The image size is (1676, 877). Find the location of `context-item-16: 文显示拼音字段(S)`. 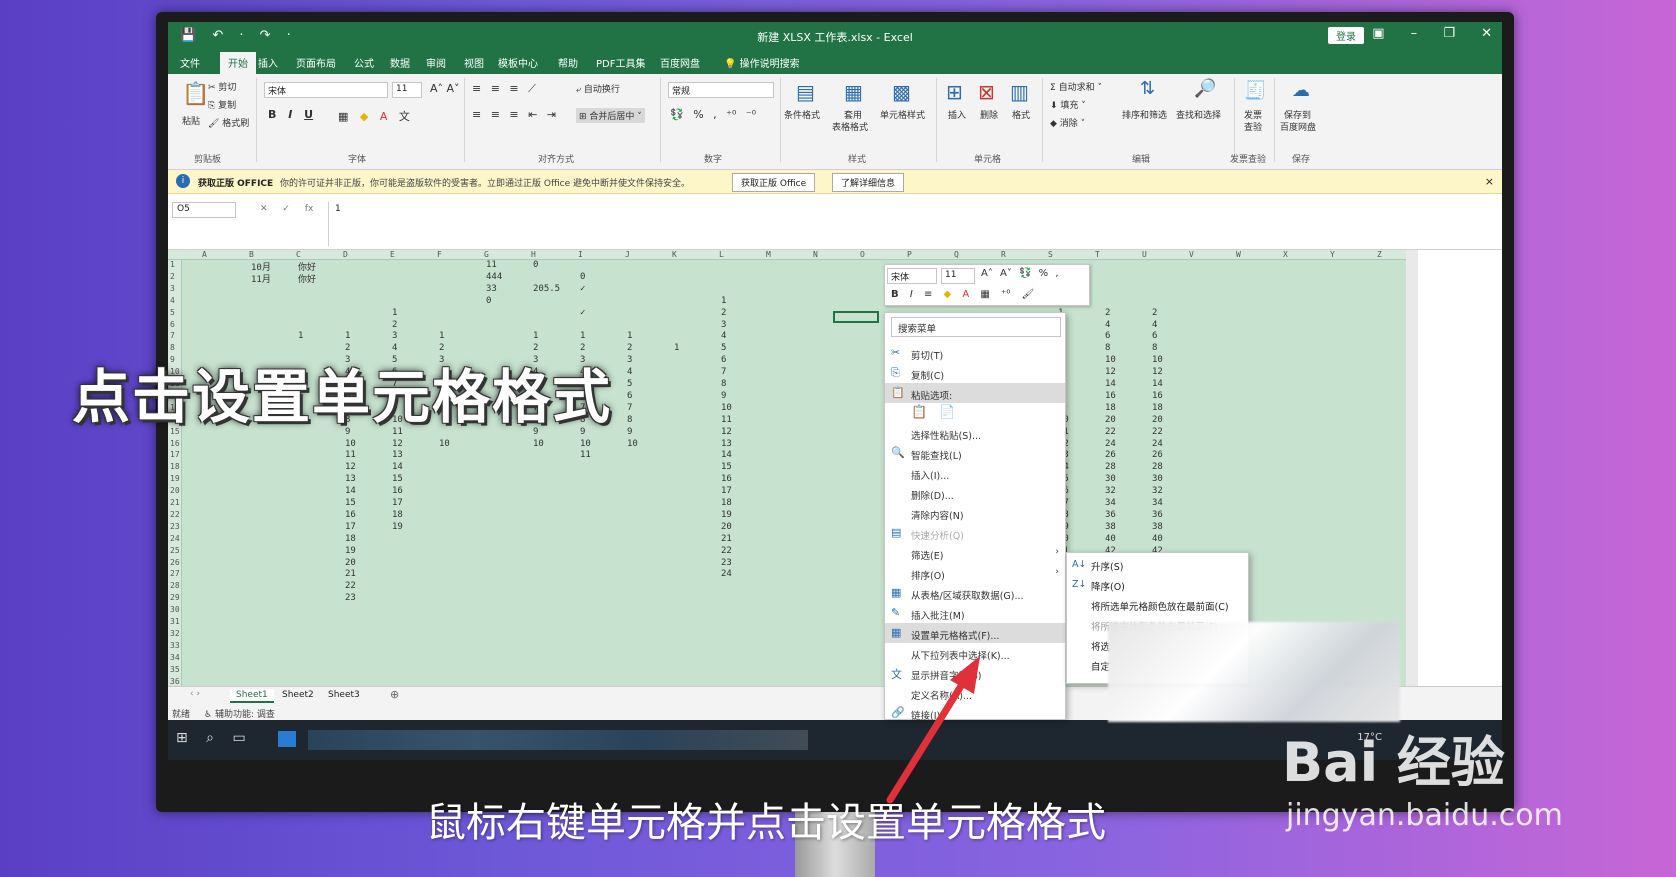

context-item-16: 文显示拼音字段(S) is located at coordinates (975, 673).